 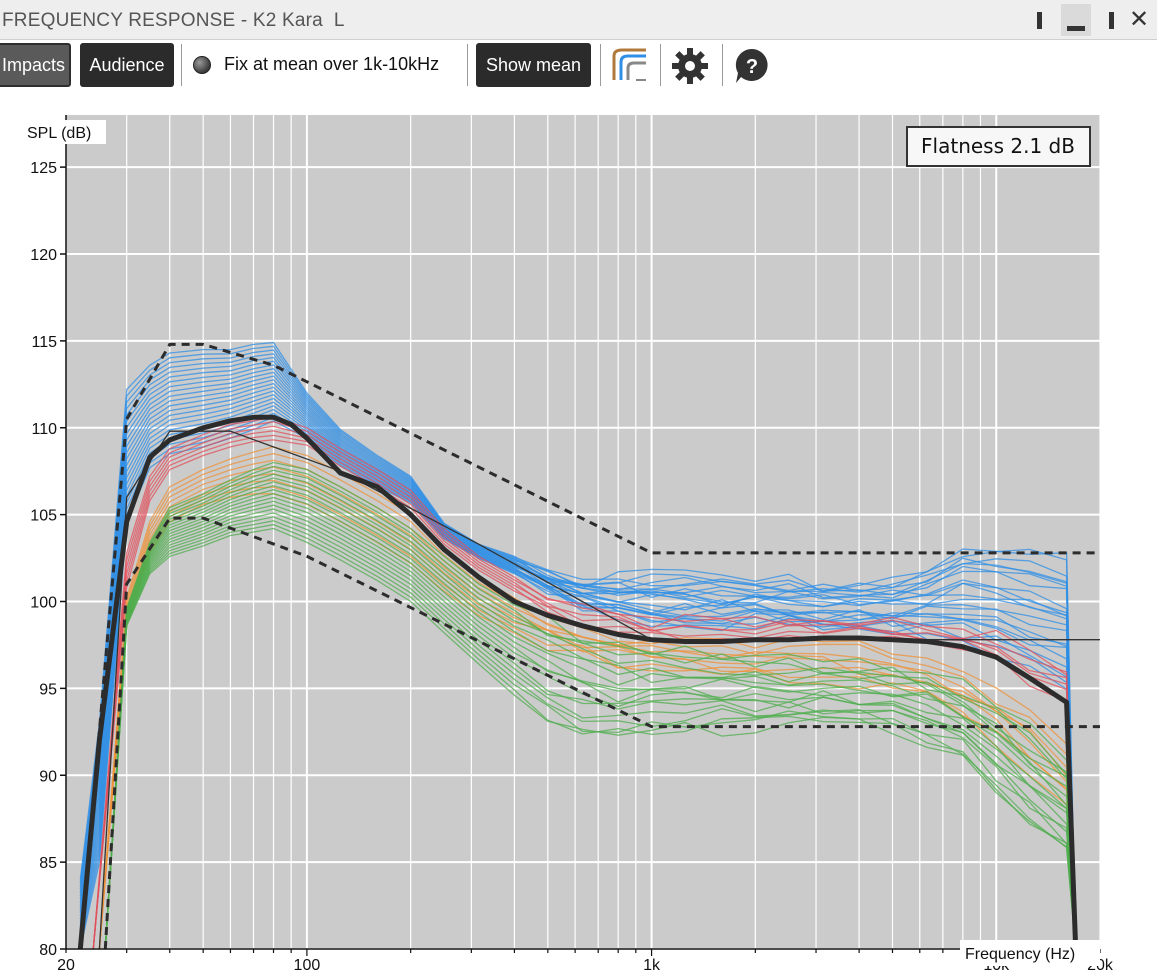 I want to click on x-tick-label: 1k, so click(x=652, y=965).